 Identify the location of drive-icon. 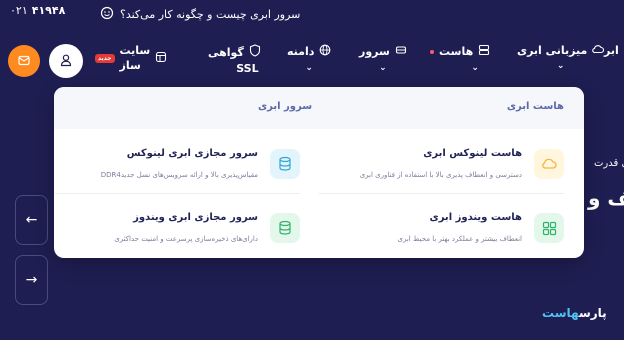
(401, 51).